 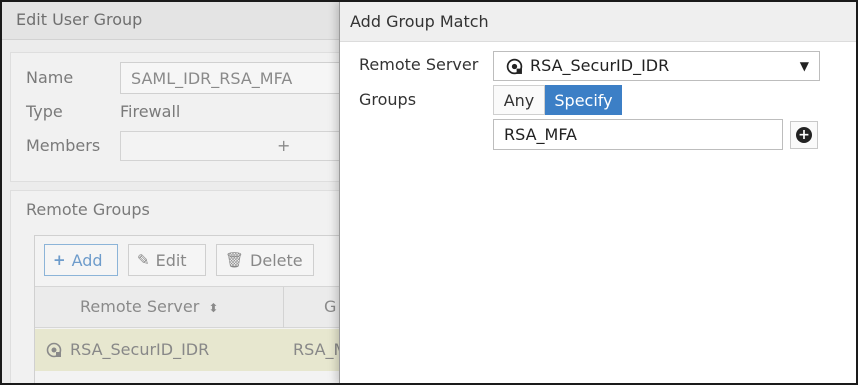 What do you see at coordinates (140, 349) in the screenshot?
I see `row-remote-server: RSA_SecurID_IDR` at bounding box center [140, 349].